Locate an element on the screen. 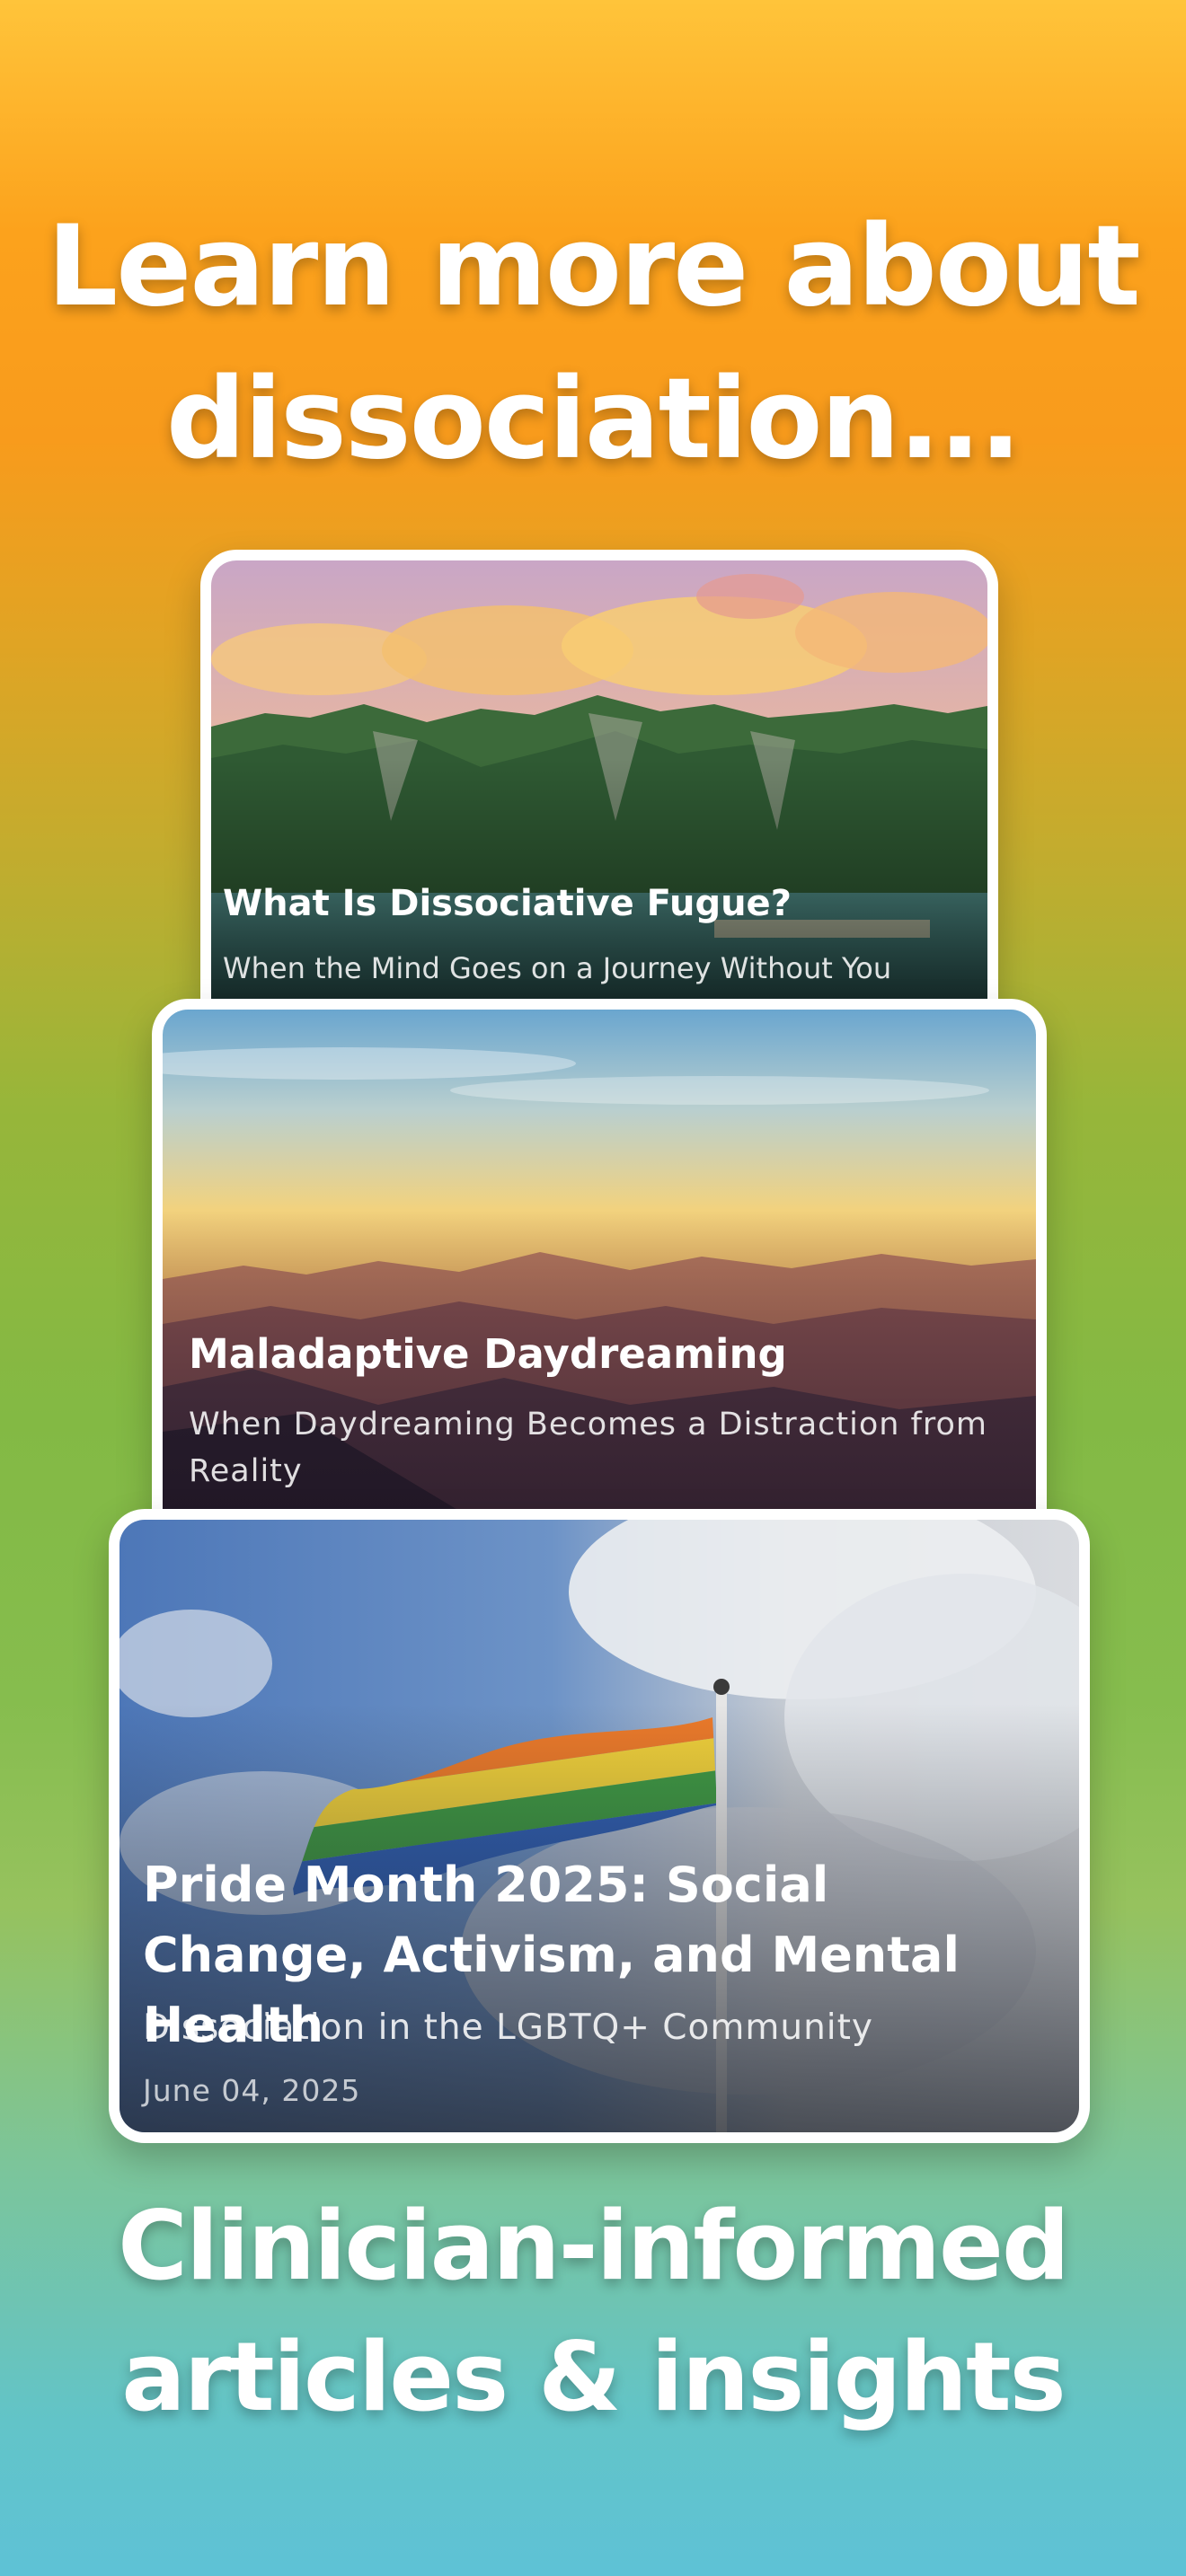 This screenshot has height=2576, width=1186. article-title: Maladaptive Daydreaming is located at coordinates (488, 1354).